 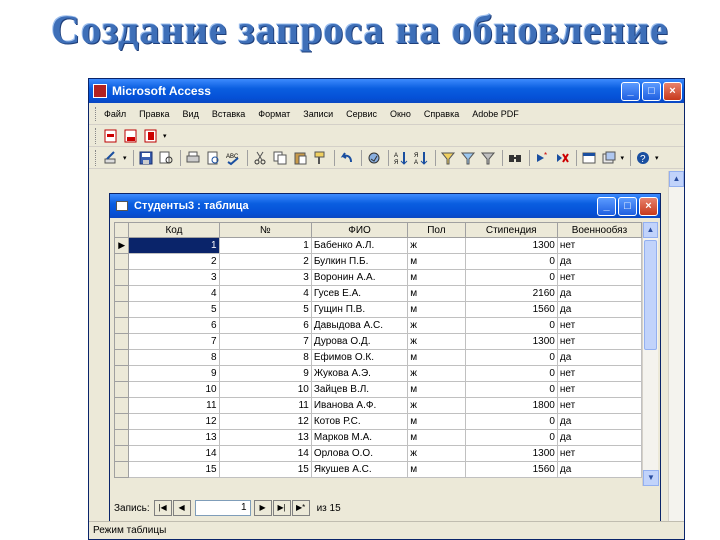 I want to click on spelling-icon: ABC, so click(x=233, y=158).